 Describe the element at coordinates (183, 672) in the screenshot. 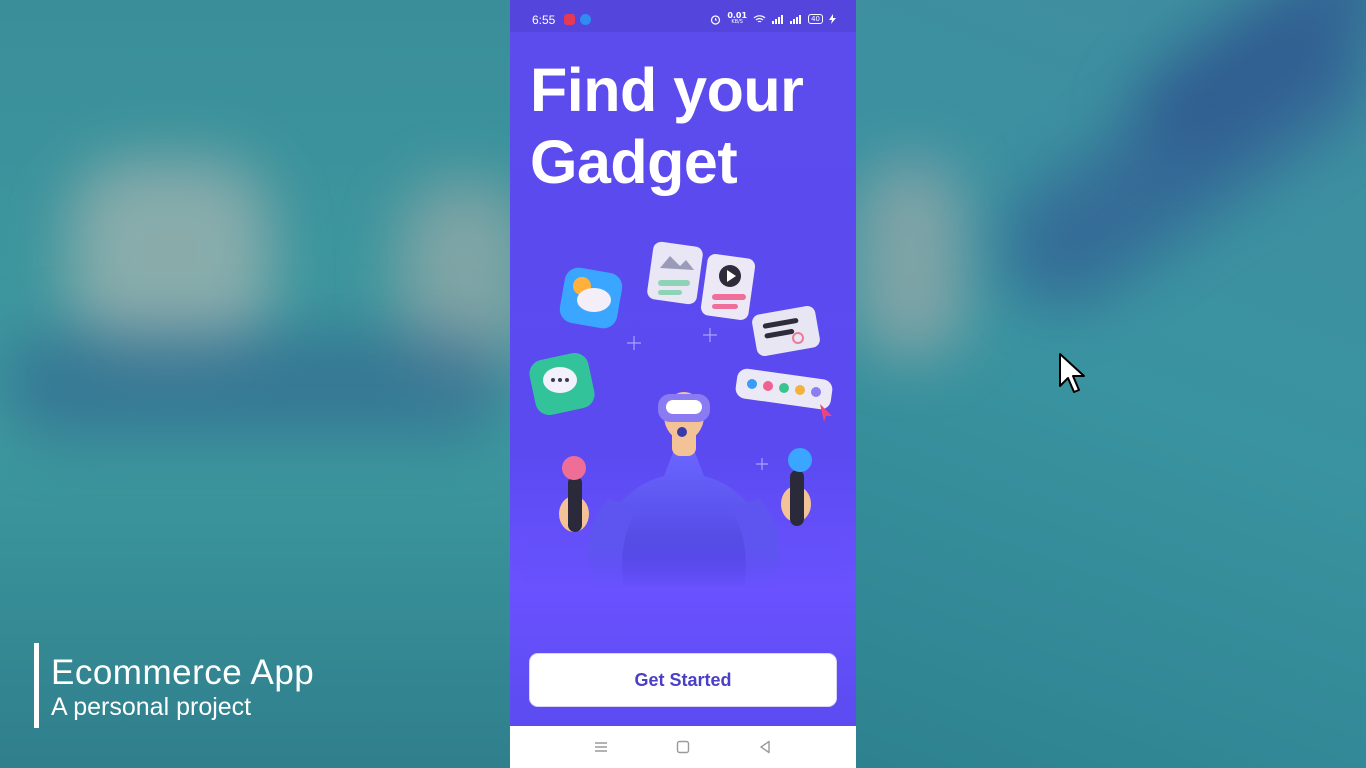

I see `caption-title: Ecommerce App` at that location.